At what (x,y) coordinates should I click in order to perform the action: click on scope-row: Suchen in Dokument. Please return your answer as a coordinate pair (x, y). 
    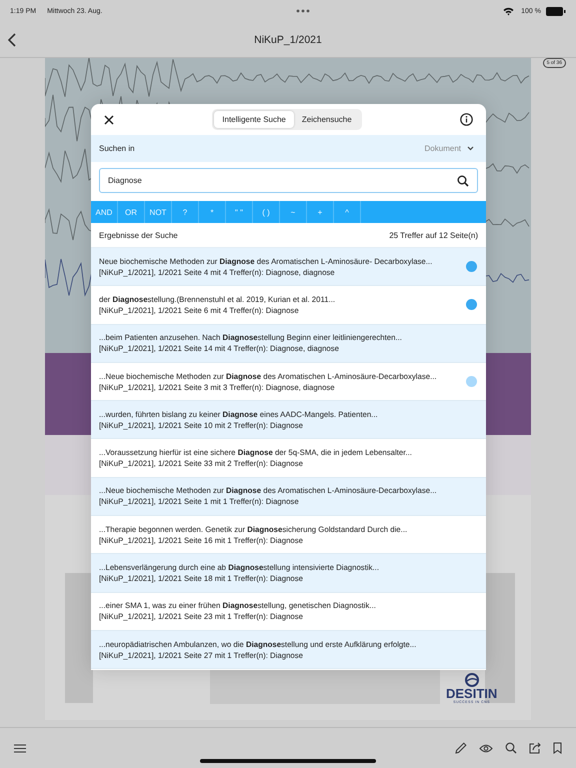
    Looking at the image, I should click on (288, 148).